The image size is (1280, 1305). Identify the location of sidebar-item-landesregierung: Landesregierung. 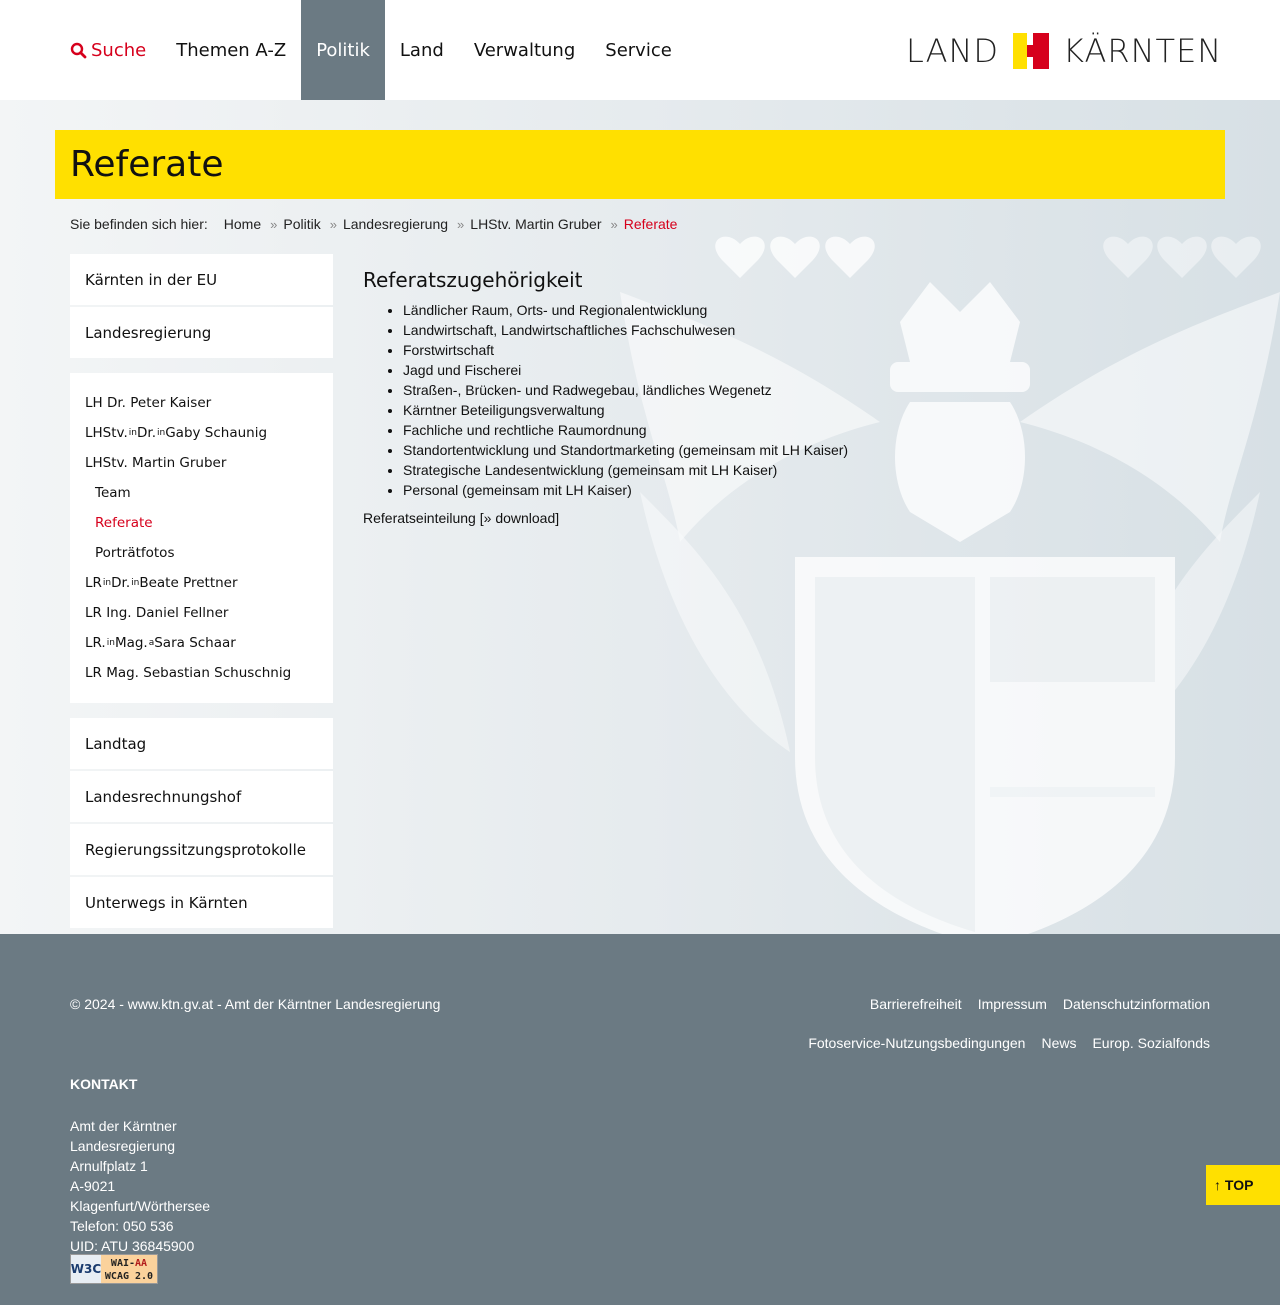
(201, 332).